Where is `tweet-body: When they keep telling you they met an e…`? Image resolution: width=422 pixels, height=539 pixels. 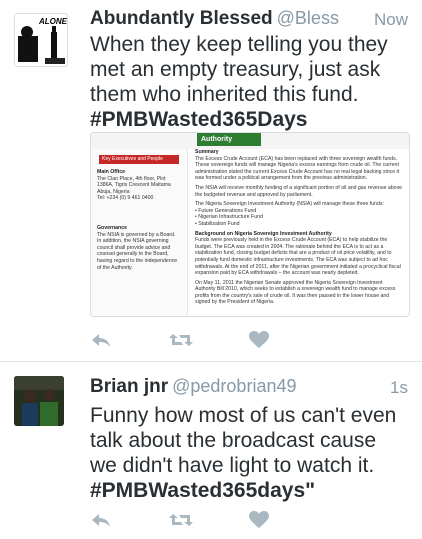
tweet-body: When they keep telling you they met an e… is located at coordinates (239, 69).